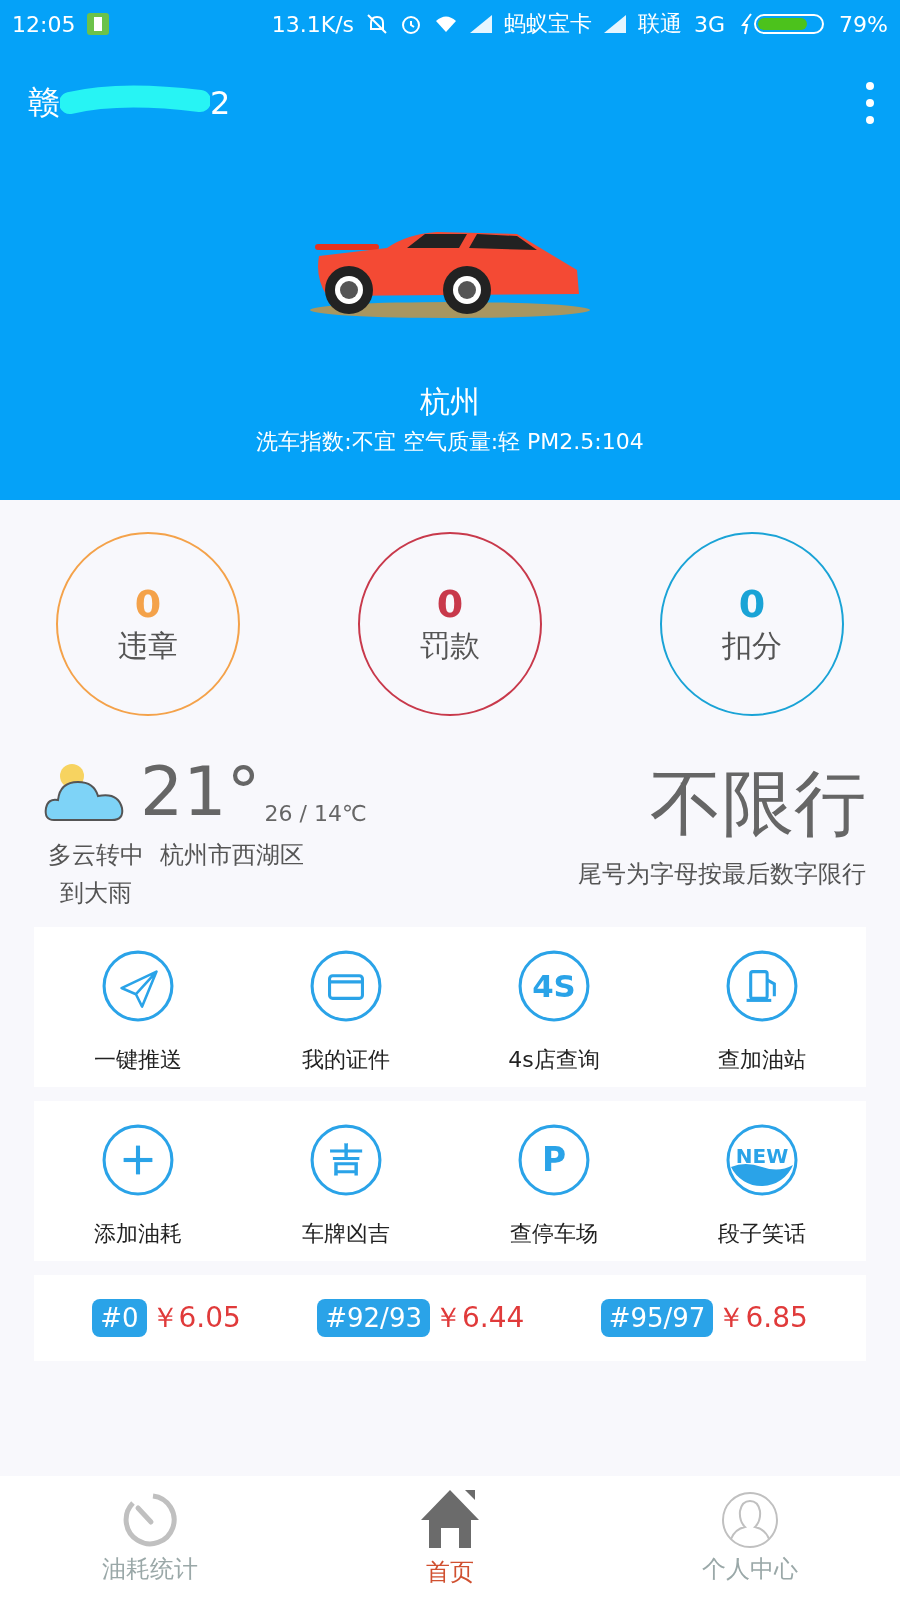  I want to click on mute-icon, so click(377, 24).